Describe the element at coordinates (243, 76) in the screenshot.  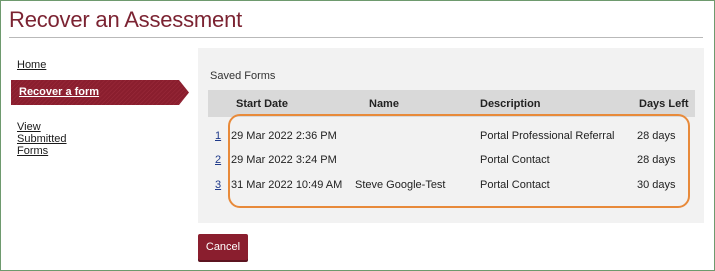
I see `panel-heading: Saved Forms` at that location.